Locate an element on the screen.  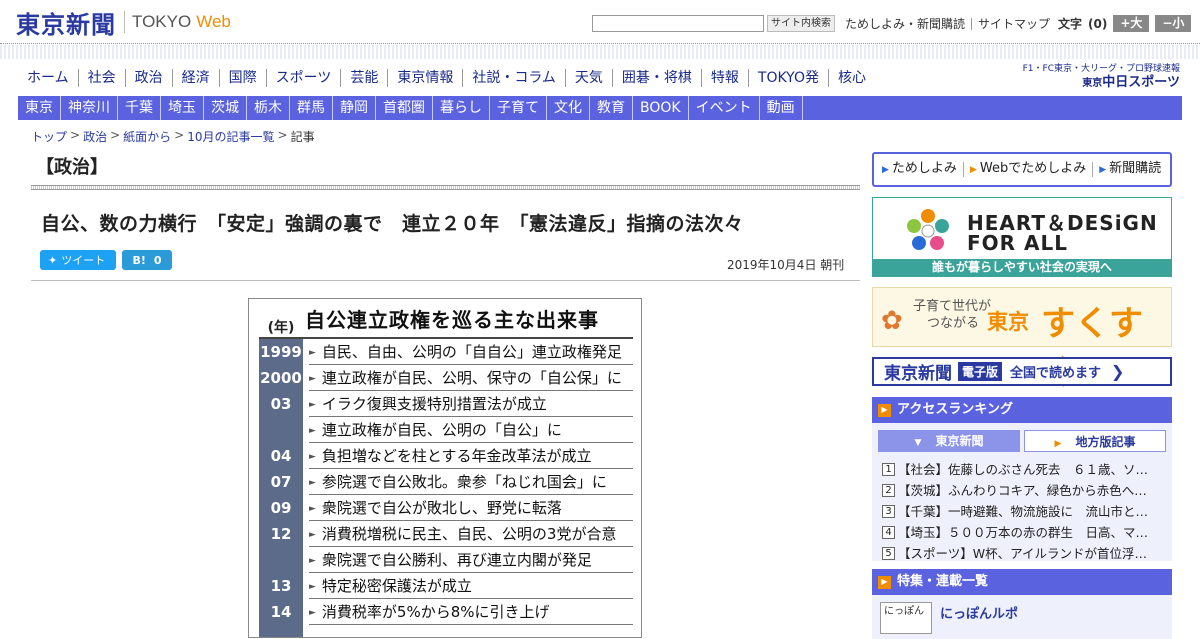
breadcrumb-october-list: 10月の記事一覧 is located at coordinates (230, 136).